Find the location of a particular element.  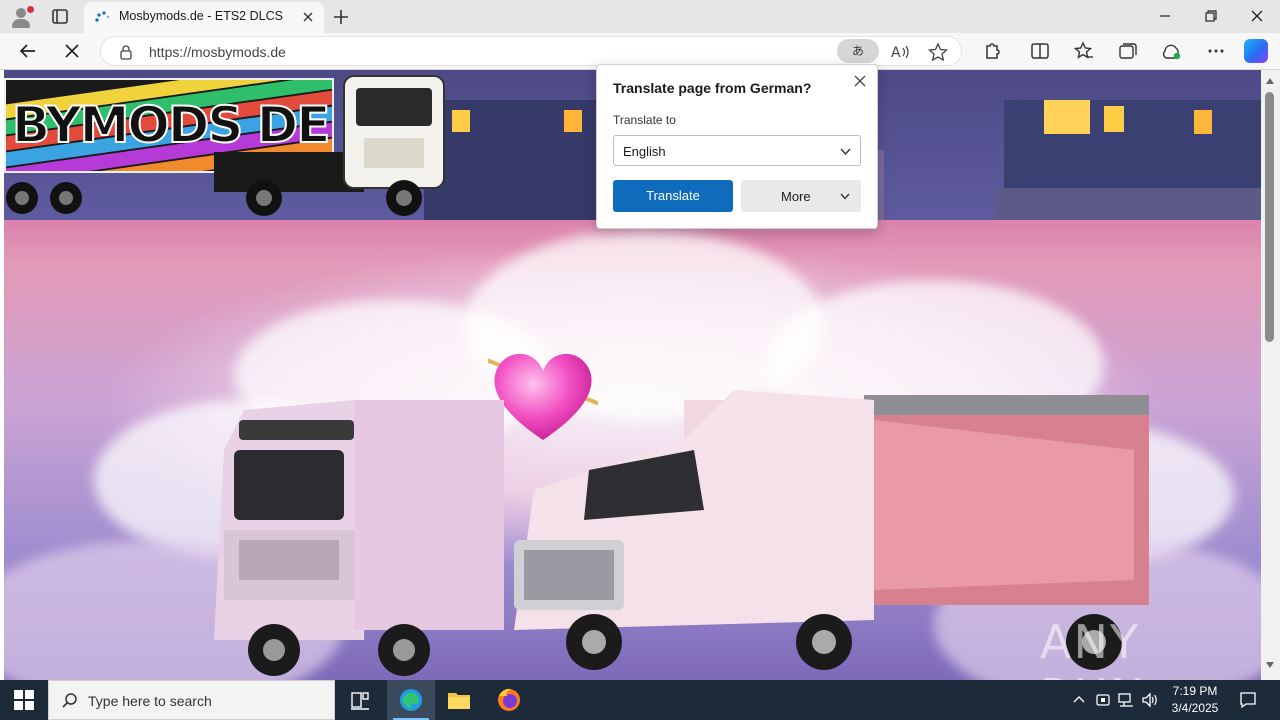

edge-taskbar-button is located at coordinates (411, 700).